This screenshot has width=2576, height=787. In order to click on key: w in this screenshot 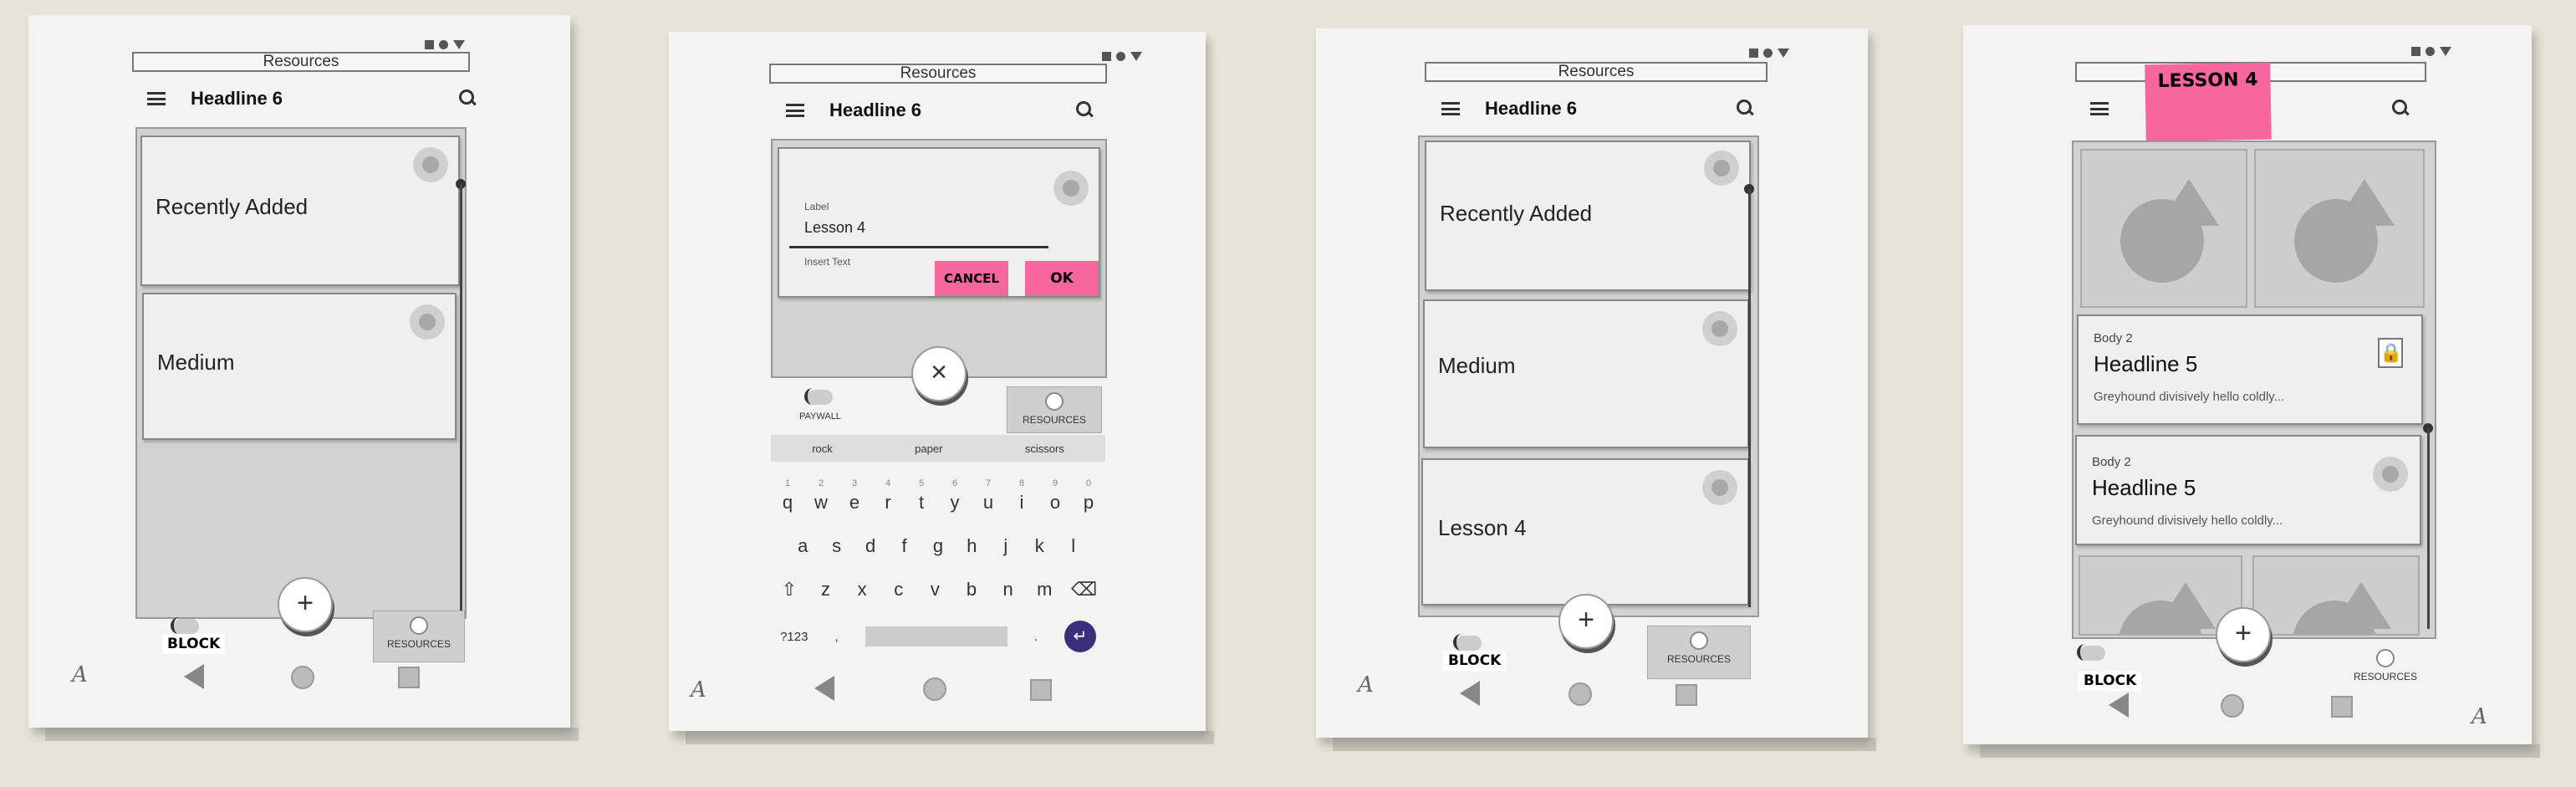, I will do `click(821, 503)`.